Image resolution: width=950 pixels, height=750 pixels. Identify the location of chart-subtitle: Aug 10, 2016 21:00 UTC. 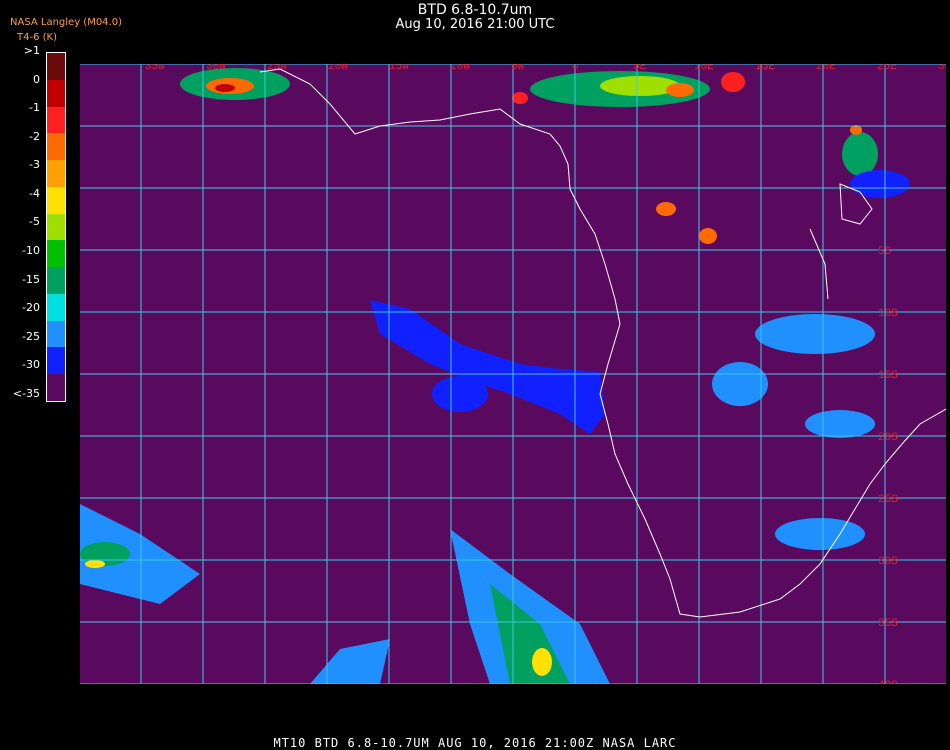
(475, 24).